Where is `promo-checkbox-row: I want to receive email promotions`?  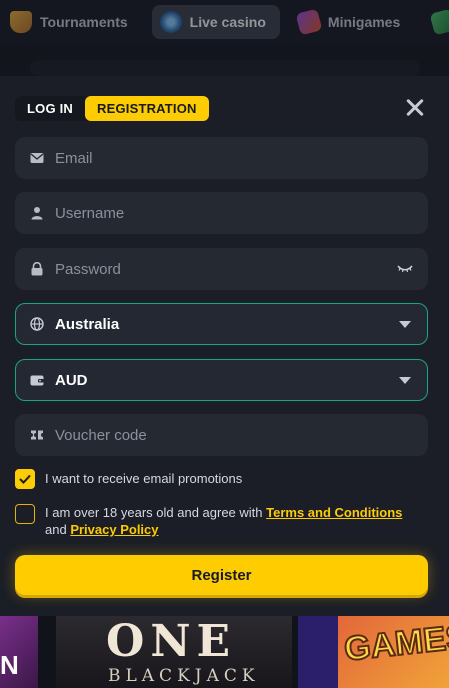 promo-checkbox-row: I want to receive email promotions is located at coordinates (128, 479).